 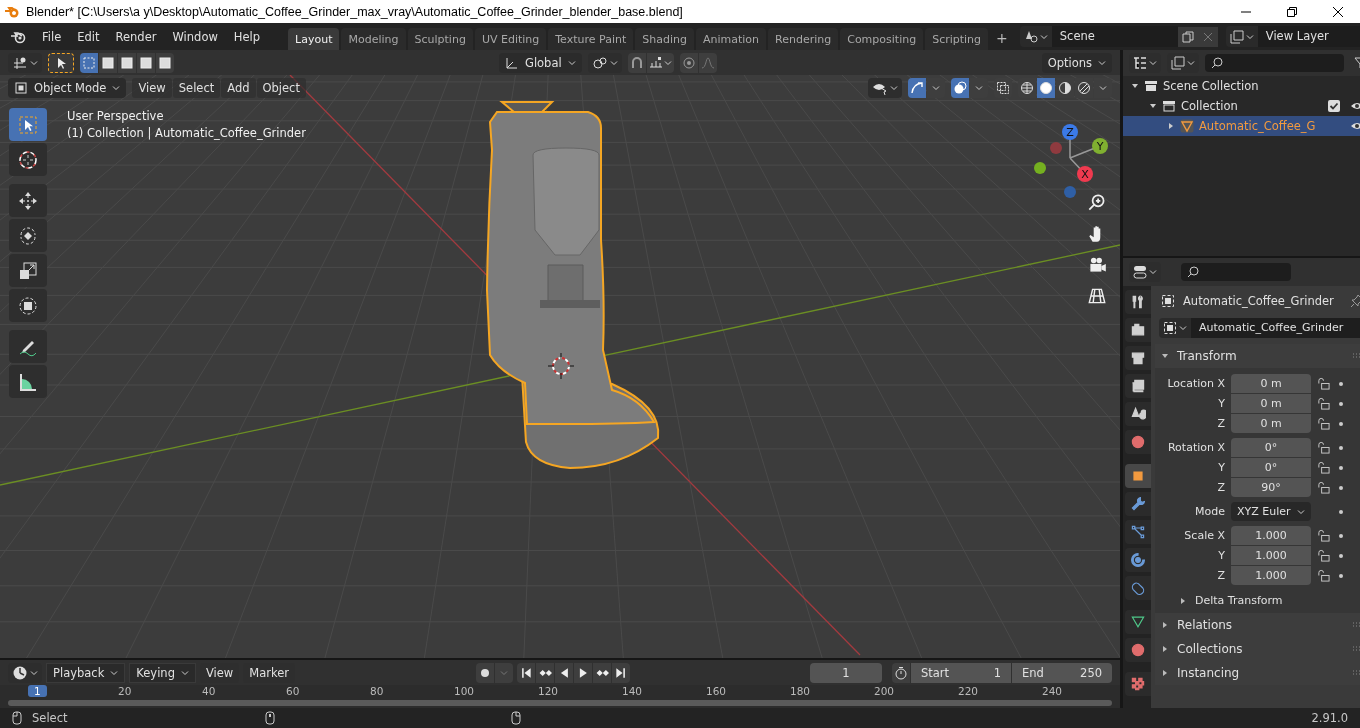 I want to click on menu-item: Edit, so click(x=88, y=36).